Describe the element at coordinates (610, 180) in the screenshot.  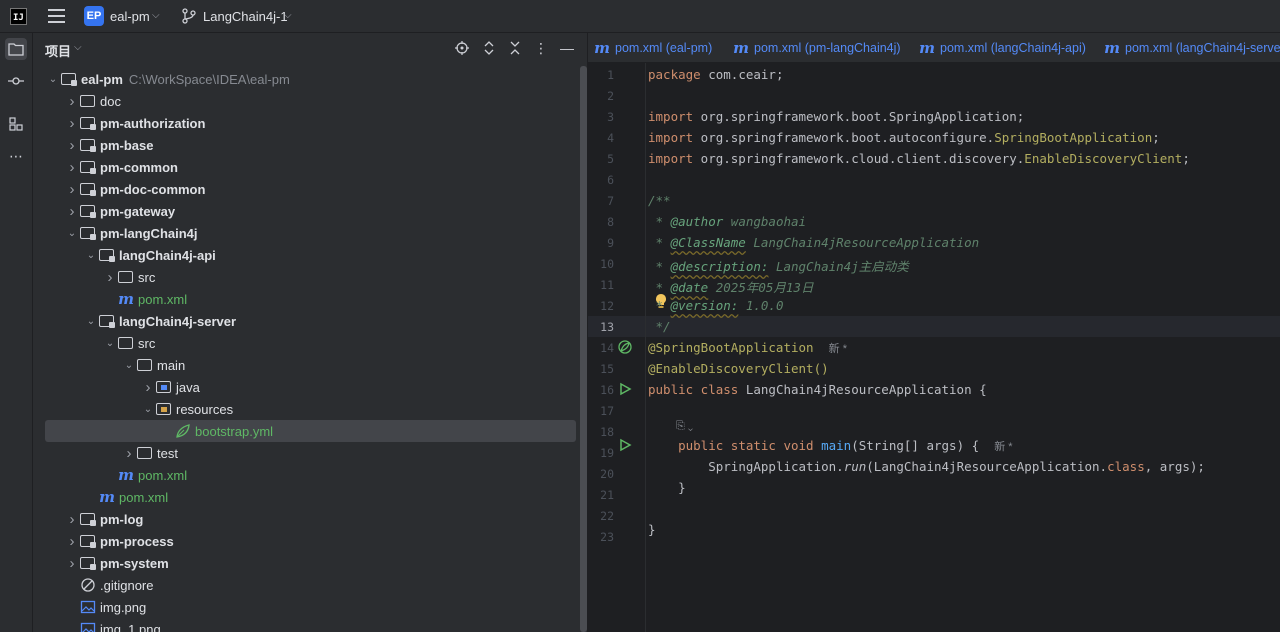
I see `line-number: 6` at that location.